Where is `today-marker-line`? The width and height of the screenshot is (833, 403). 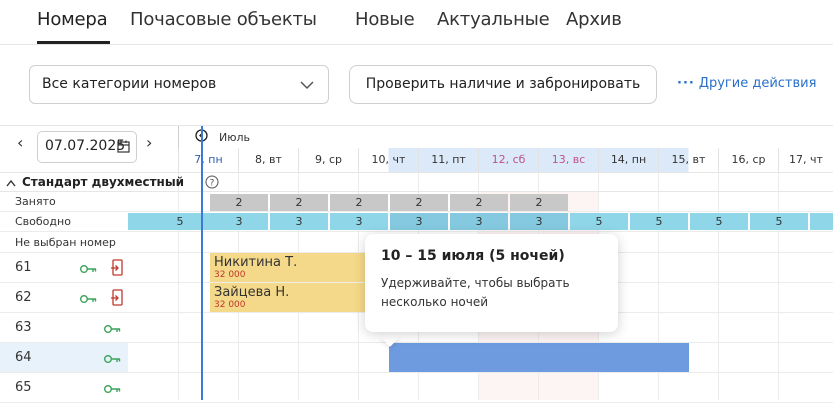 today-marker-line is located at coordinates (202, 263).